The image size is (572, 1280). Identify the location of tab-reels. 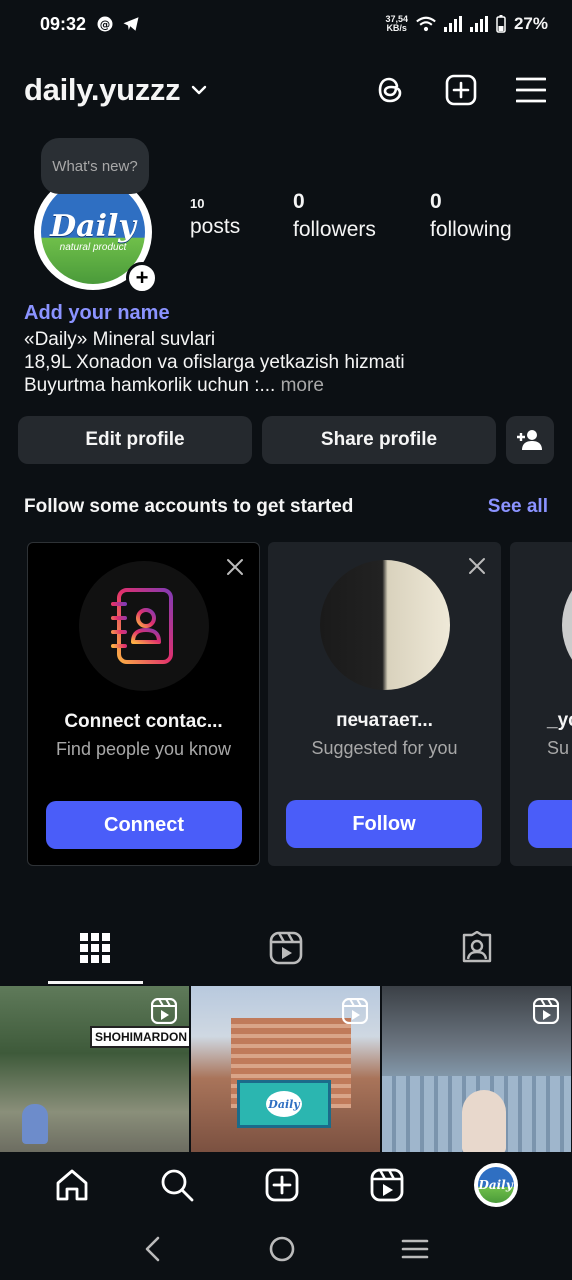
(286, 948).